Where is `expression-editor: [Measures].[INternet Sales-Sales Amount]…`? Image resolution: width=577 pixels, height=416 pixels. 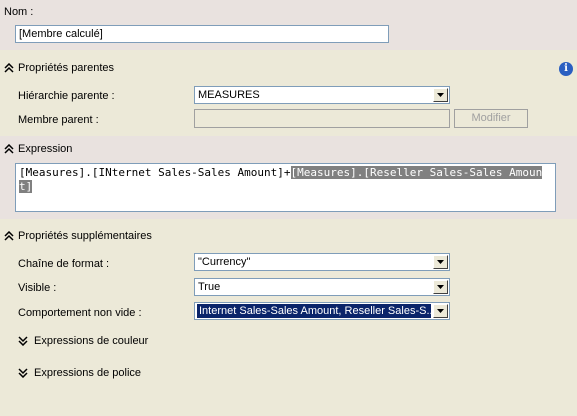 expression-editor: [Measures].[INternet Sales-Sales Amount]… is located at coordinates (285, 187).